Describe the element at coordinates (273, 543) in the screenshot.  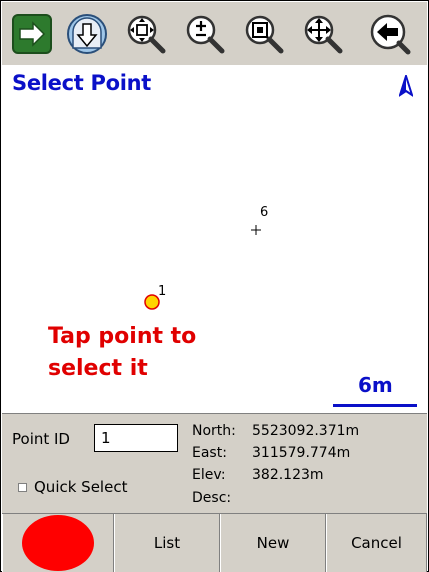
I see `new-button: New` at that location.